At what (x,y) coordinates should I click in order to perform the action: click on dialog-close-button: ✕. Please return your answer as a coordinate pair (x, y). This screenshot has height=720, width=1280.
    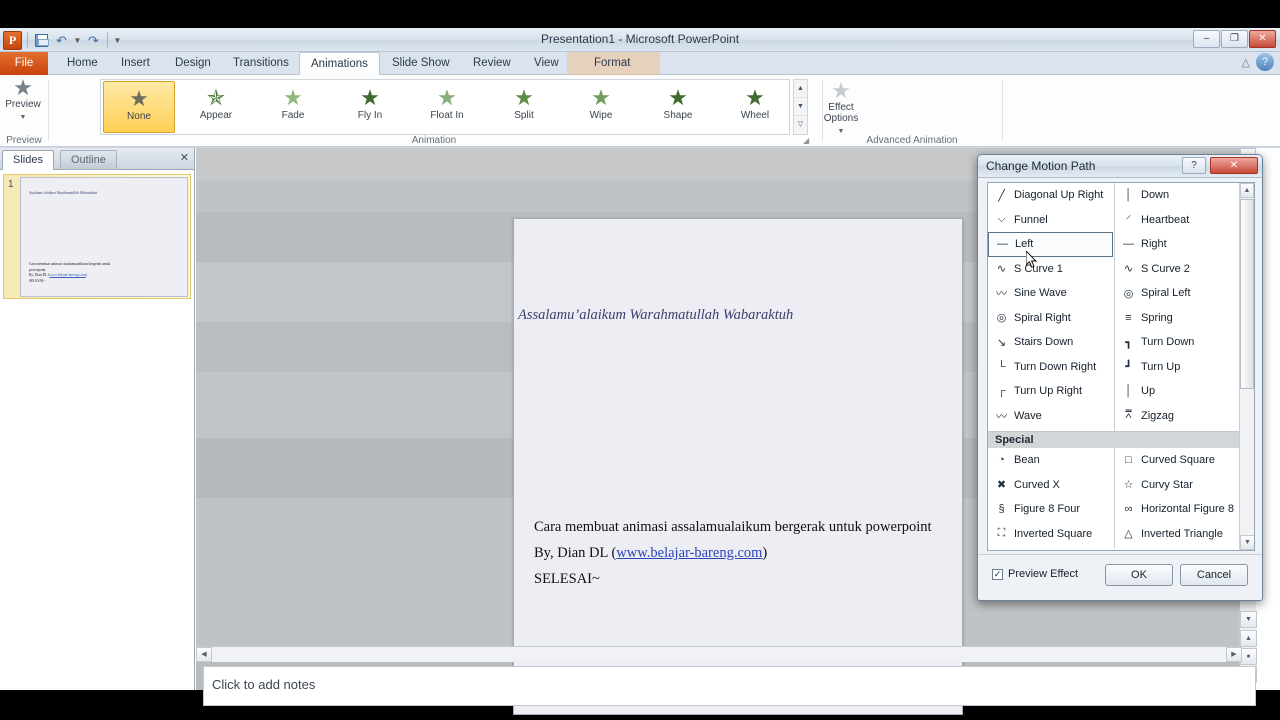
    Looking at the image, I should click on (1234, 165).